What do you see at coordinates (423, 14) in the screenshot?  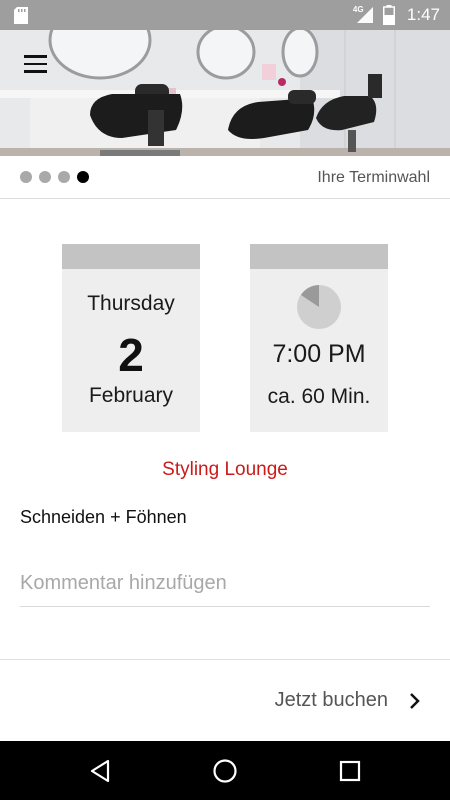 I see `status-time: 1:47` at bounding box center [423, 14].